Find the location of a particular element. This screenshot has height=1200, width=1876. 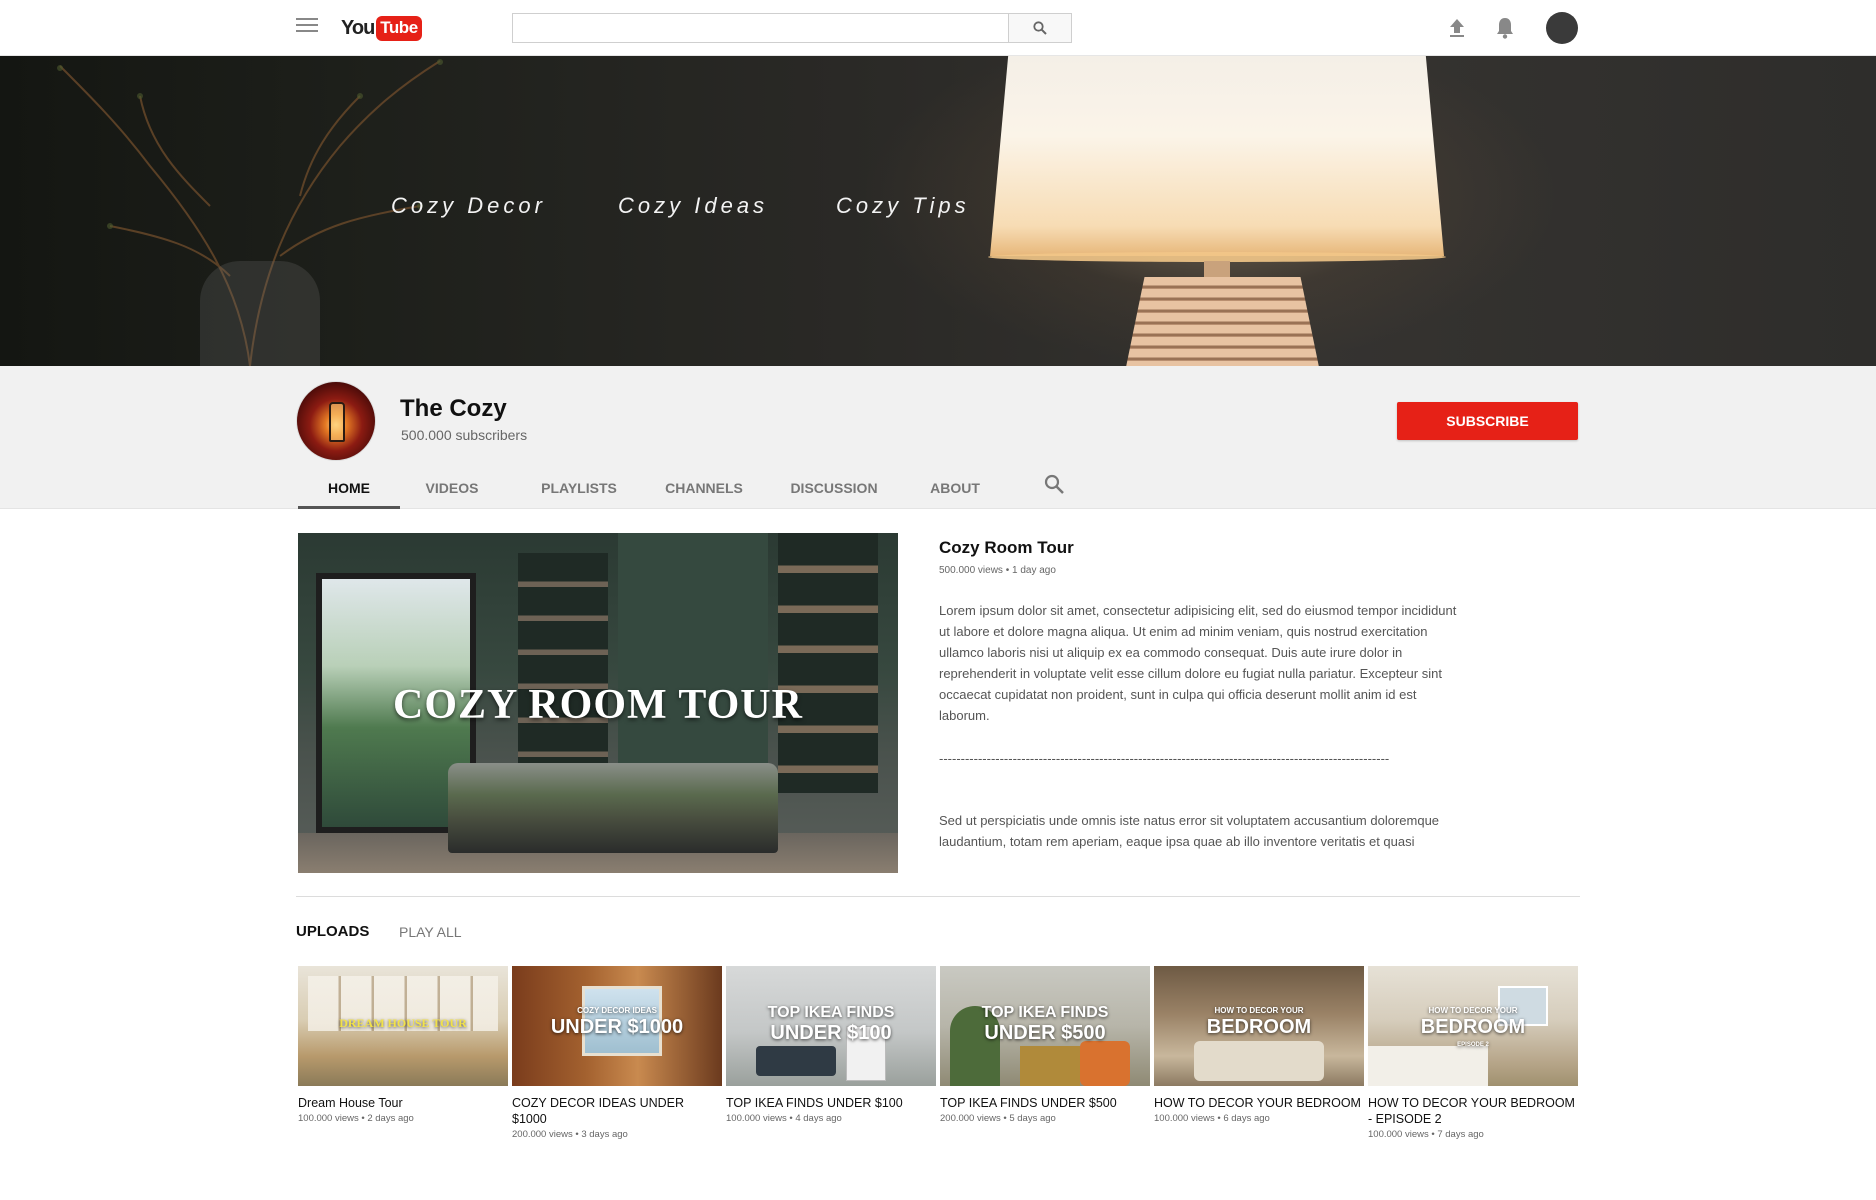

banner-link-cozy-ideas: Cozy Ideas is located at coordinates (693, 206).